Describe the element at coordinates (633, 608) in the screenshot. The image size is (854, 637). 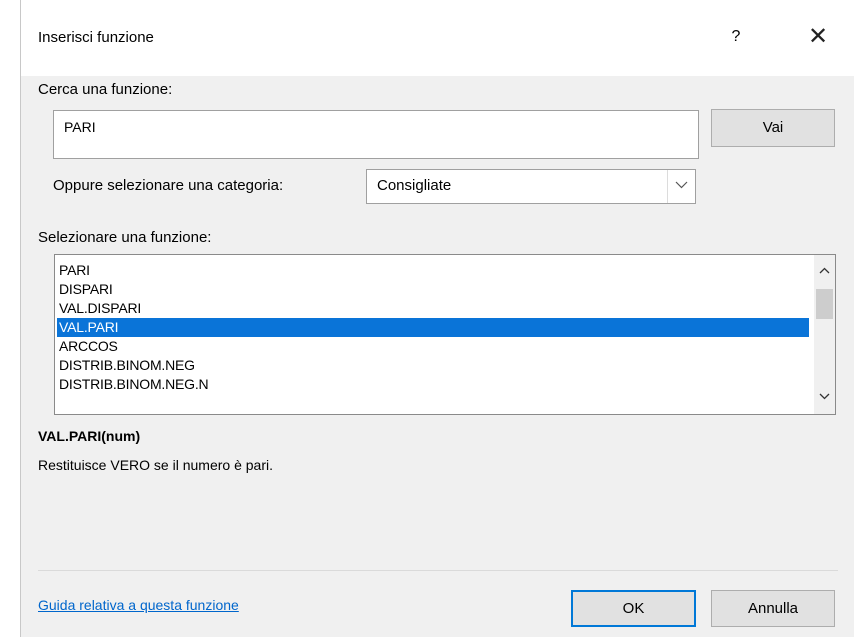
I see `ok-button: OK` at that location.